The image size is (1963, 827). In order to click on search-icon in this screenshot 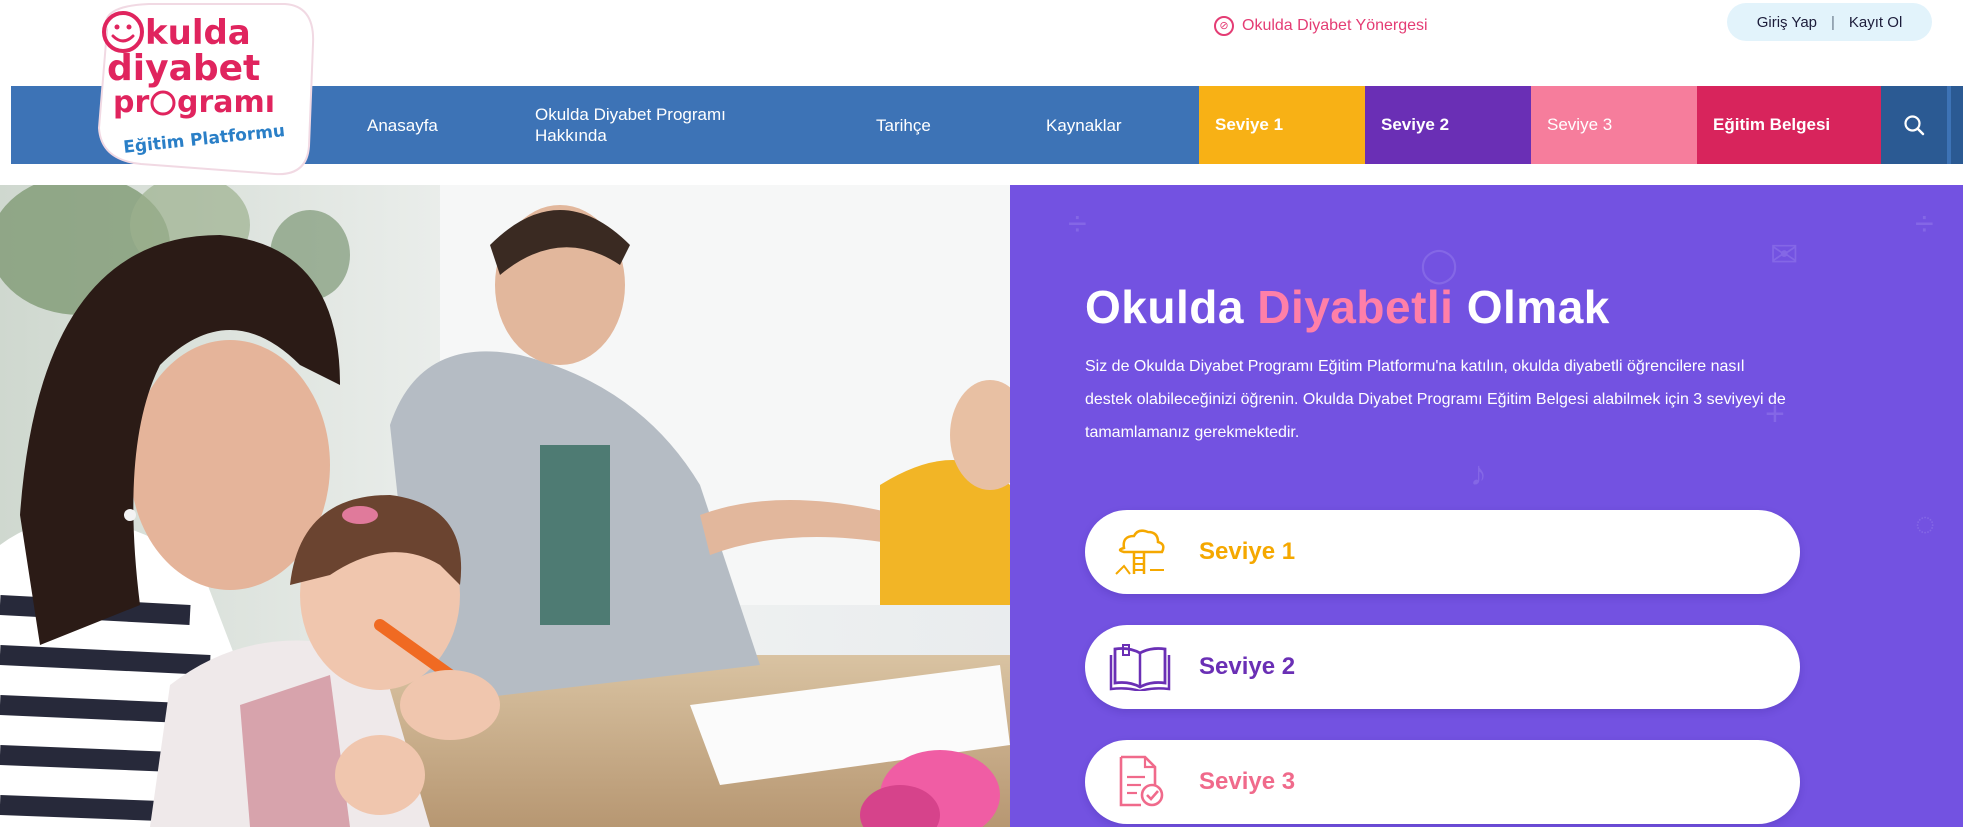, I will do `click(1914, 125)`.